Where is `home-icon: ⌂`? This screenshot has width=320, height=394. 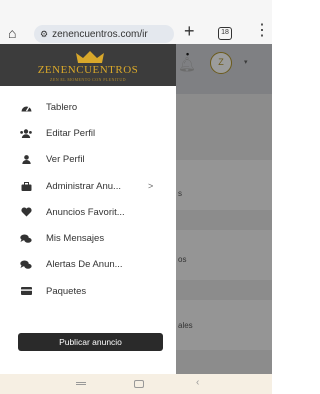 home-icon: ⌂ is located at coordinates (15, 33).